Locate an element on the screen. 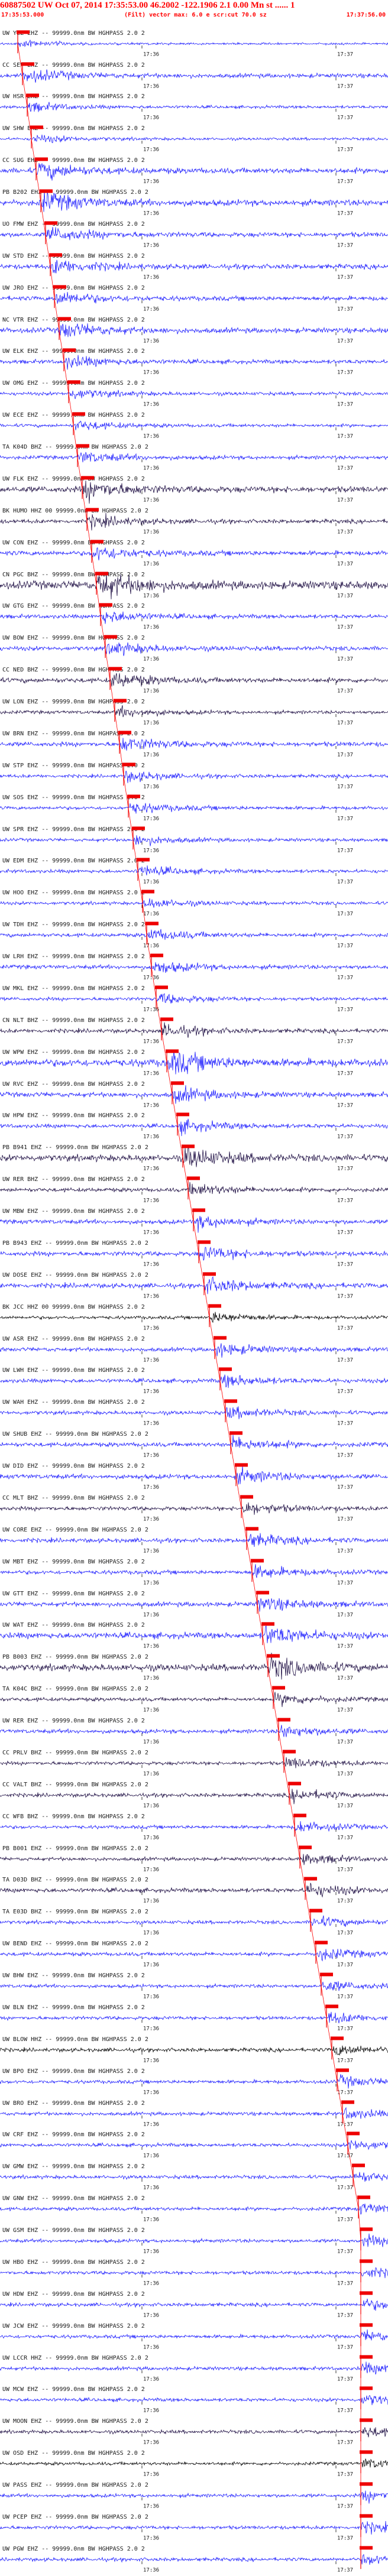 Image resolution: width=388 pixels, height=2576 pixels. trace-label: CC NED BHZ -- 99999.0nm BW HGHPASS 2.0 2 is located at coordinates (73, 670).